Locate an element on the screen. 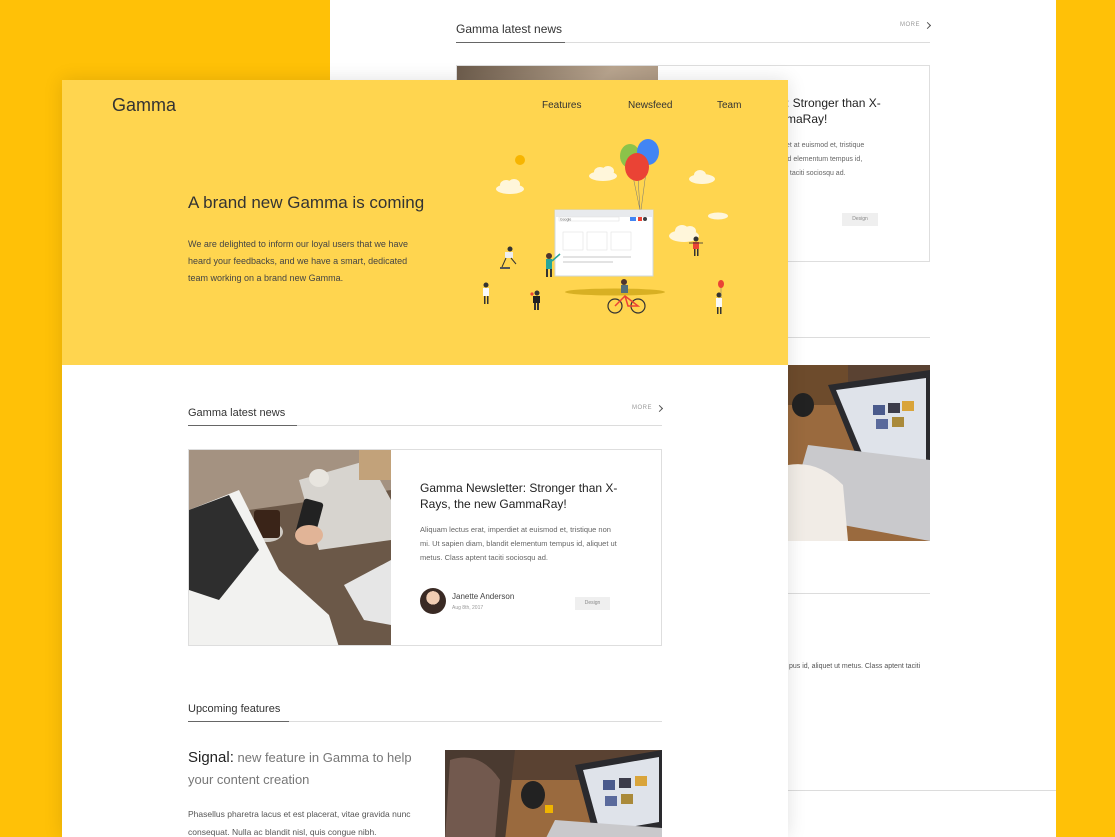 The width and height of the screenshot is (1115, 837). news-section-header: Gamma latest news MORE is located at coordinates (426, 414).